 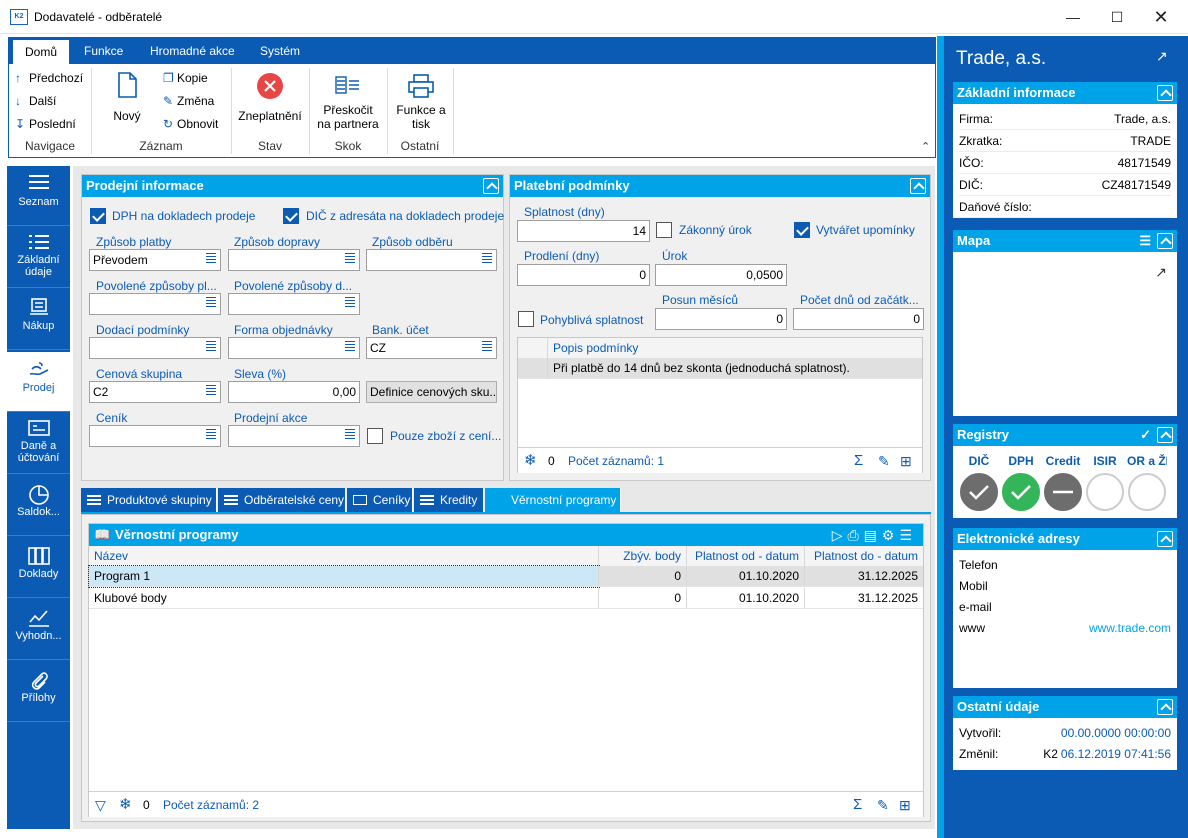 What do you see at coordinates (864, 556) in the screenshot?
I see `column-header-platnost-do: Platnost do - datum` at bounding box center [864, 556].